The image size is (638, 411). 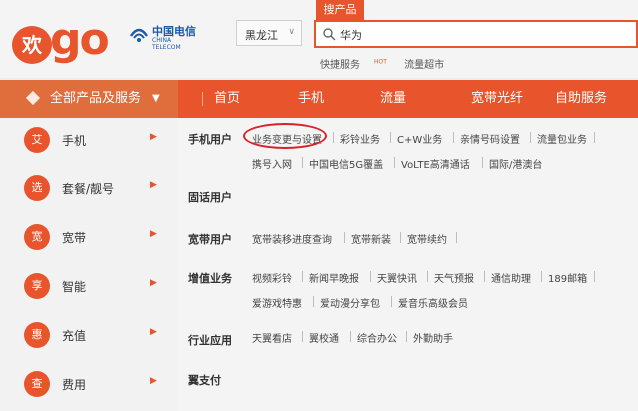 I want to click on link-game-deals: 爱游戏特惠, so click(x=277, y=302).